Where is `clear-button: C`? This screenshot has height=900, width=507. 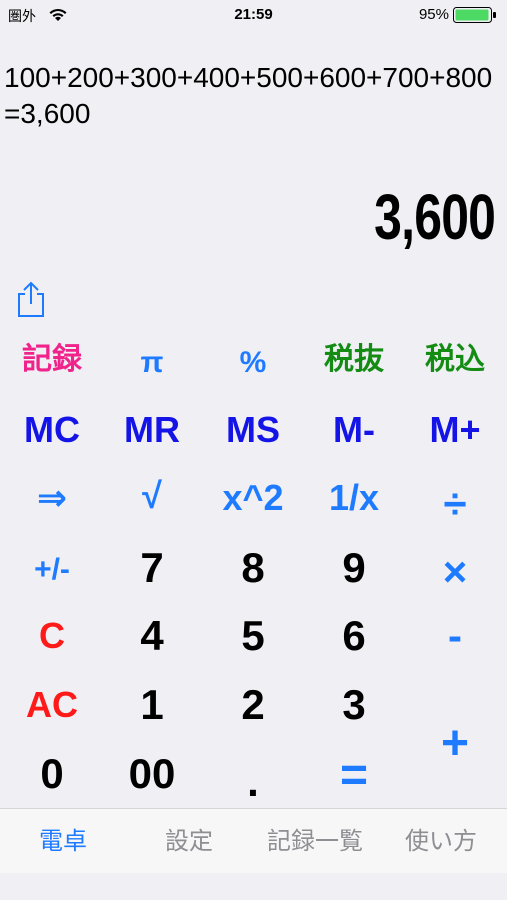 clear-button: C is located at coordinates (52, 636).